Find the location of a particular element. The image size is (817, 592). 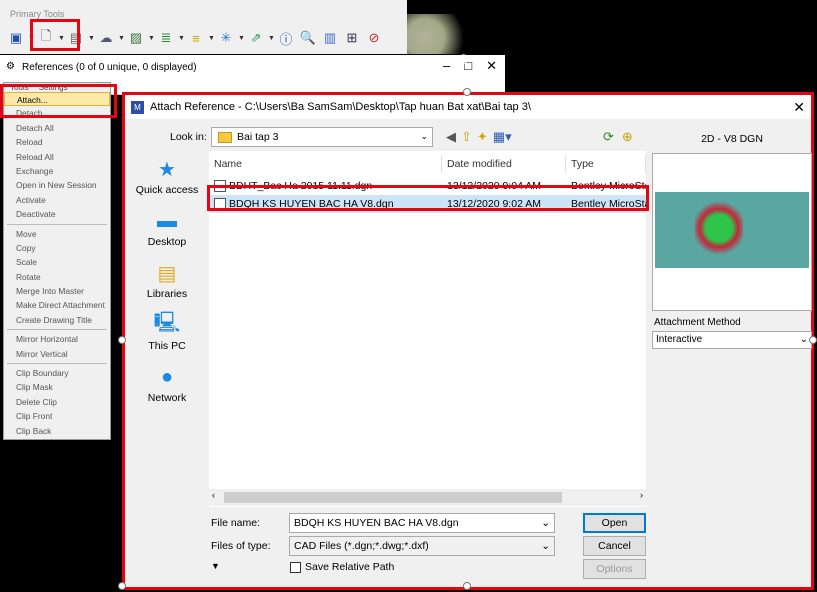

menu-item-clip-mask: Clip Mask is located at coordinates (57, 387).